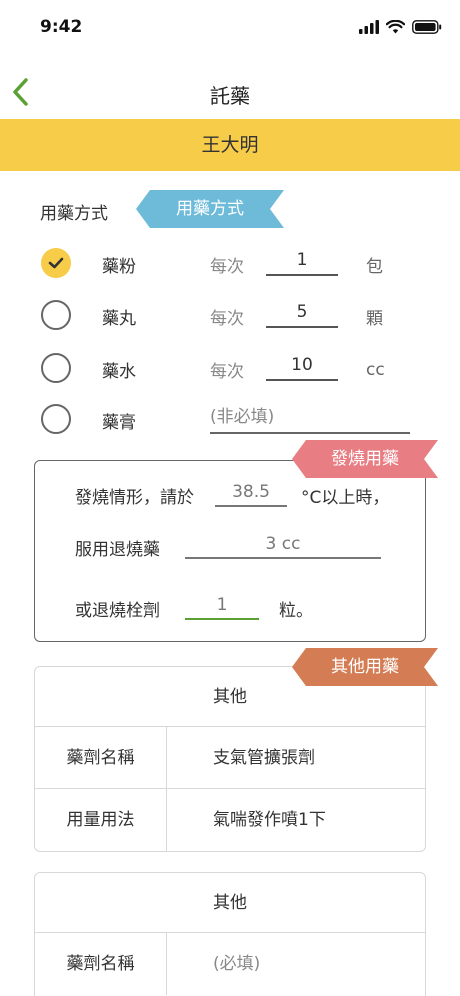 The width and height of the screenshot is (460, 996). Describe the element at coordinates (230, 903) in the screenshot. I see `other-card-title: 其他` at that location.